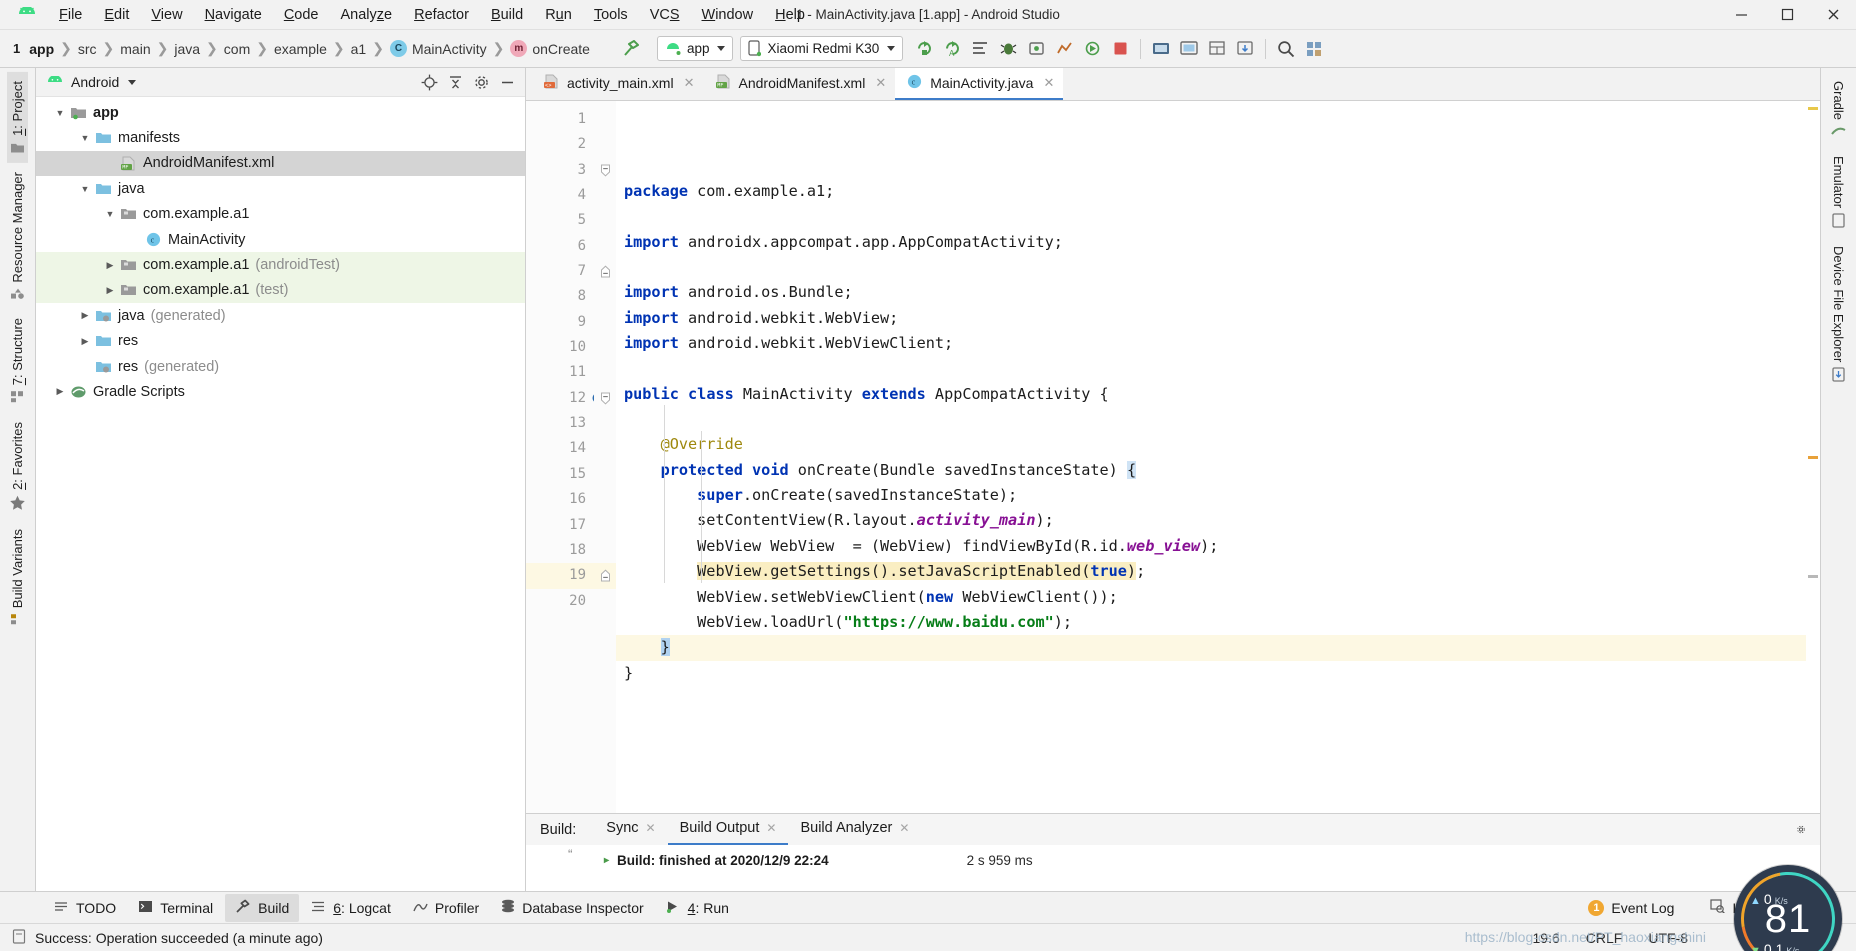  What do you see at coordinates (1813, 576) in the screenshot?
I see `caret-marker` at bounding box center [1813, 576].